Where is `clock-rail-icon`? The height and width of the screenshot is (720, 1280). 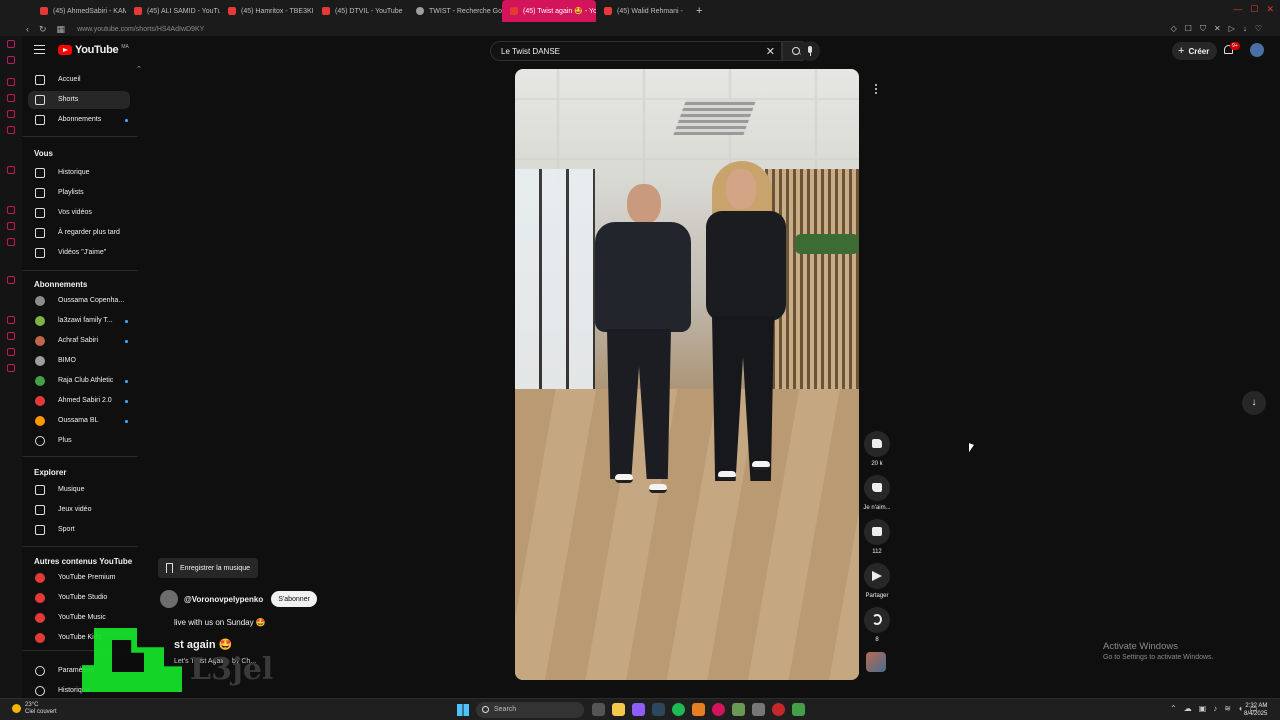
clock-rail-icon is located at coordinates (11, 336).